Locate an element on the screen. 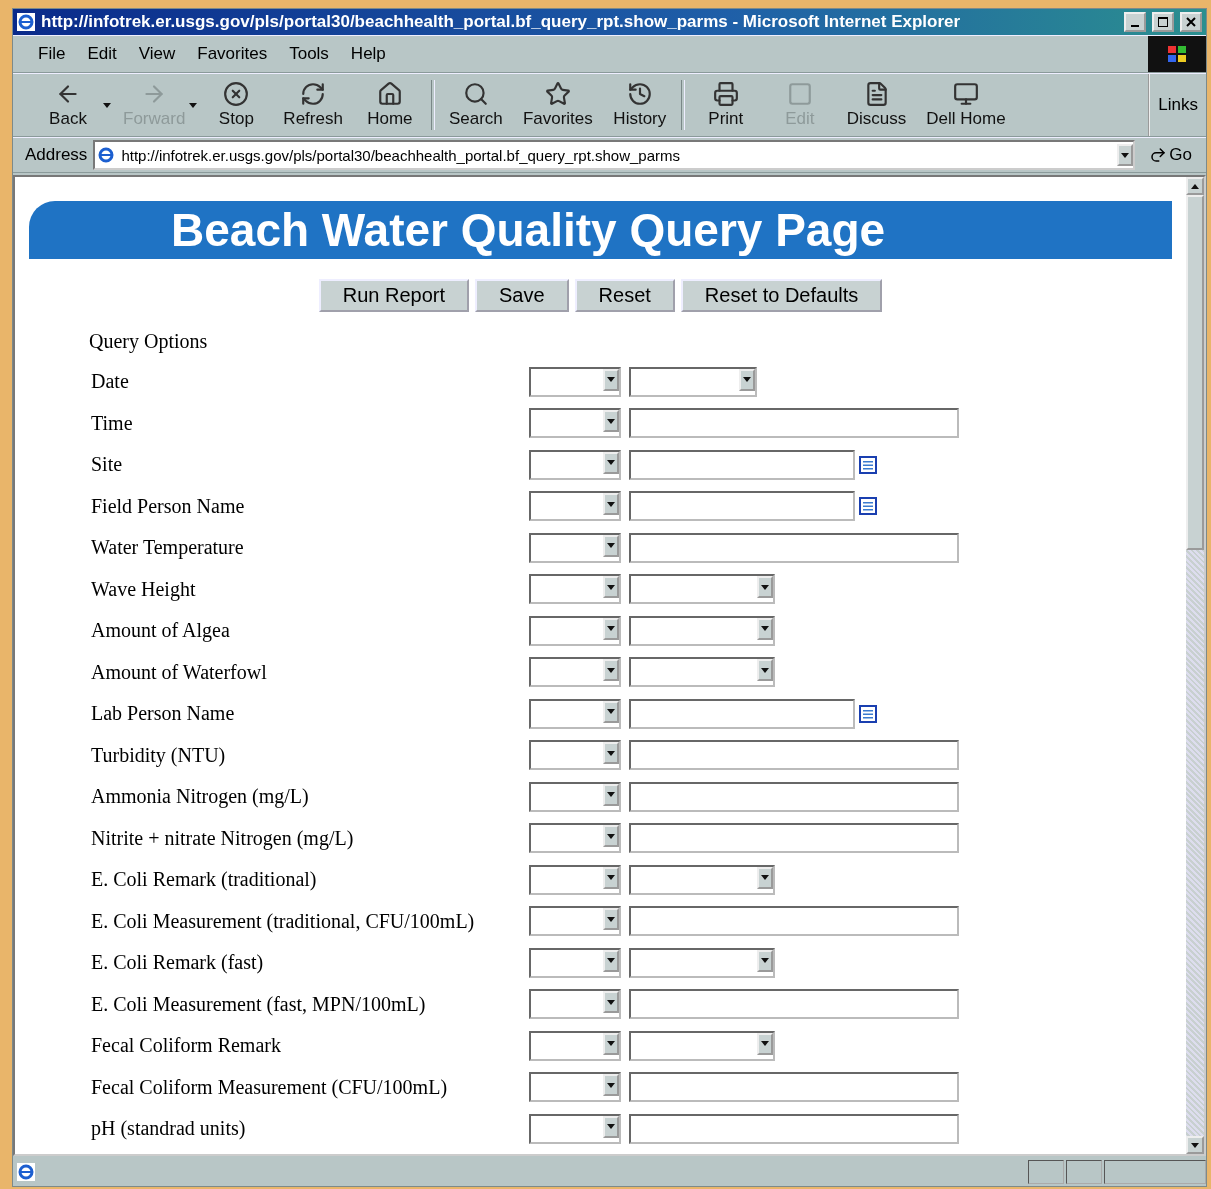 This screenshot has height=1189, width=1211. toolbar-button: Search is located at coordinates (475, 105).